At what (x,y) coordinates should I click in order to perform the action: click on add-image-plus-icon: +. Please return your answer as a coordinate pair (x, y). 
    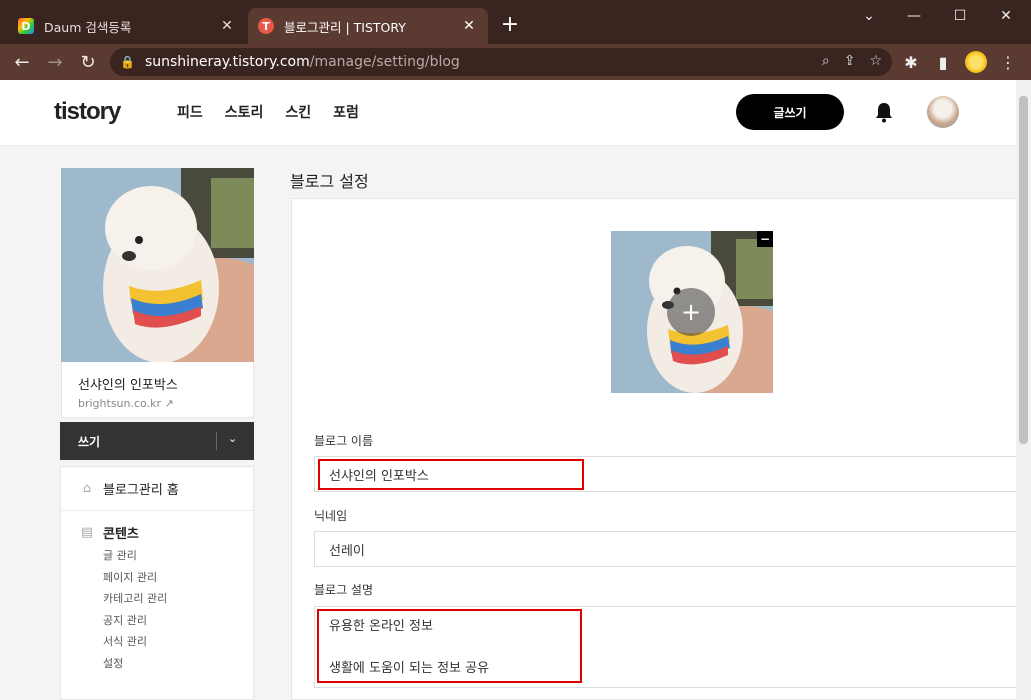
    Looking at the image, I should click on (691, 312).